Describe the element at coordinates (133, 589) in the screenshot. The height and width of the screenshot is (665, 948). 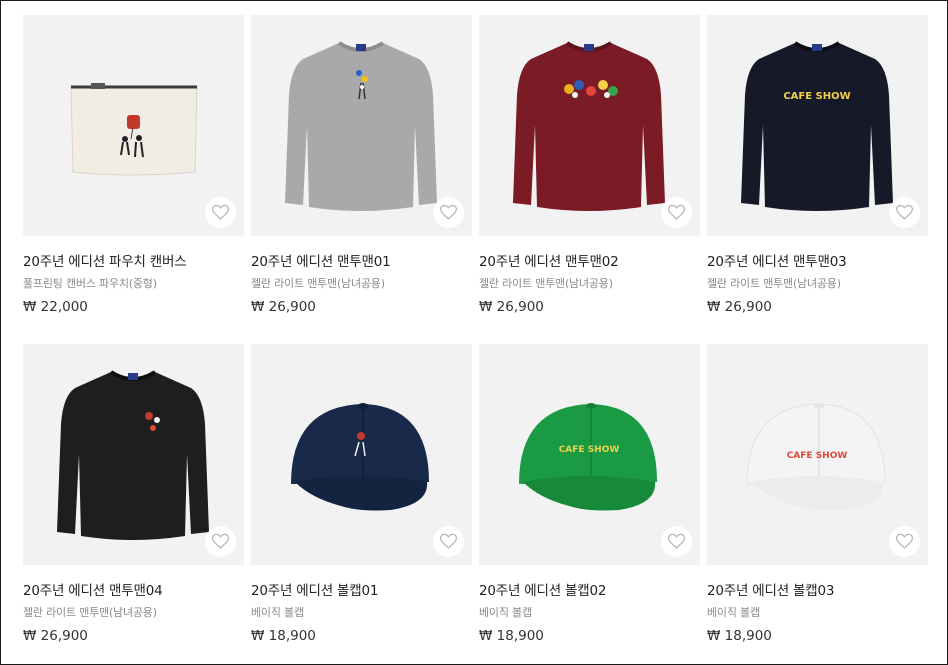
I see `product-title: 20주년 에디션 맨투맨04` at that location.